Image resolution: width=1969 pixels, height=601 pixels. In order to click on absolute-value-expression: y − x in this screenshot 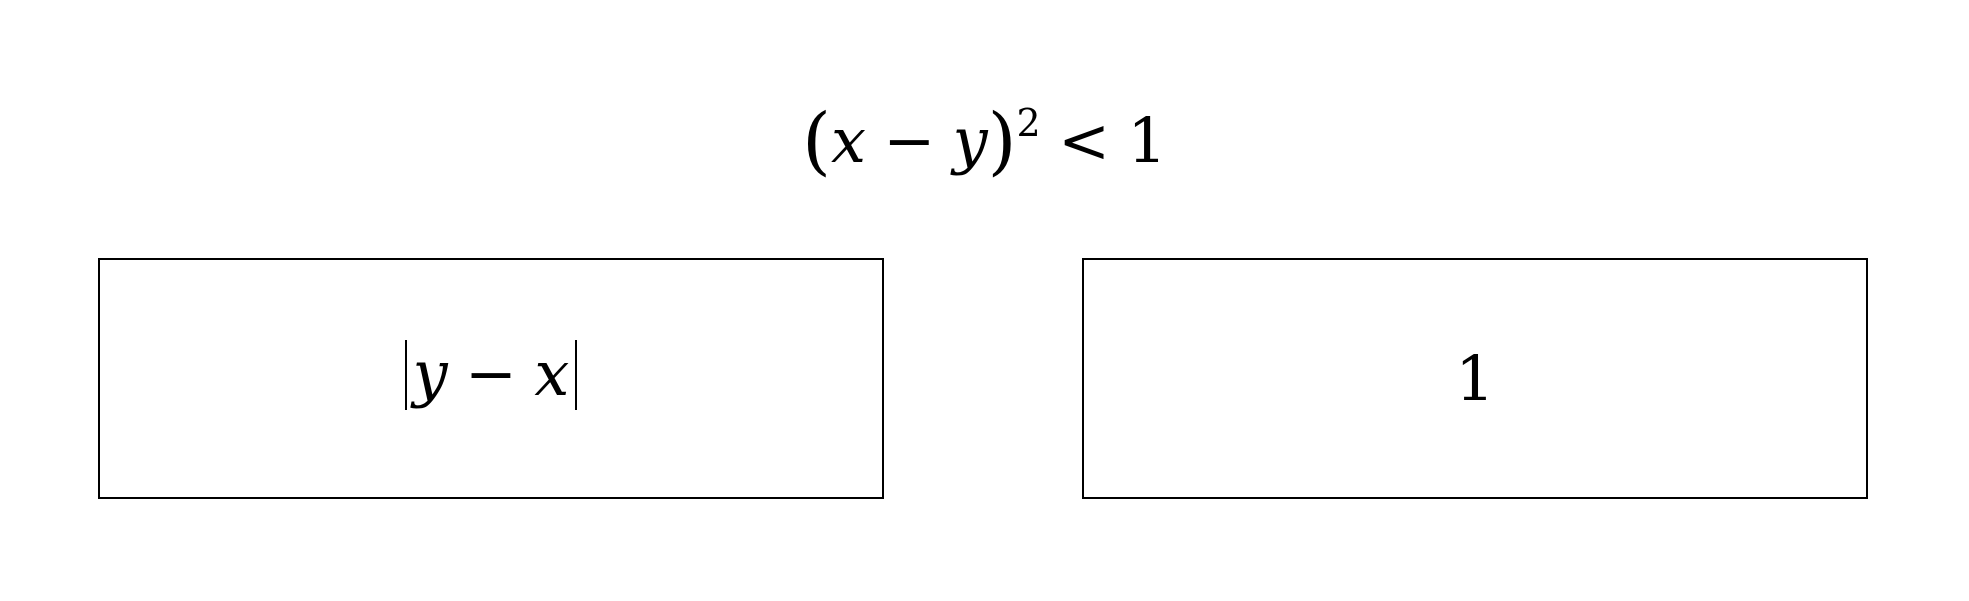, I will do `click(491, 376)`.